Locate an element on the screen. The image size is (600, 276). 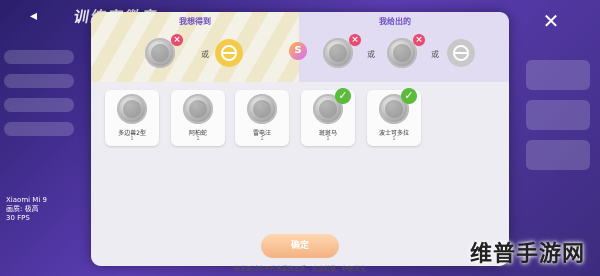
device-info: Xiaomi Mi 9 画质: 极高 30 FPS is located at coordinates (26, 209).